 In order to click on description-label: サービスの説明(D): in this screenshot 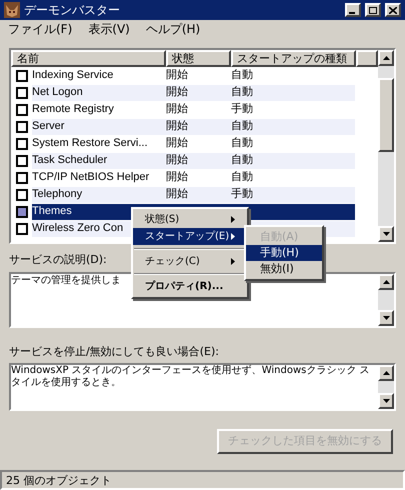, I will do `click(58, 260)`.